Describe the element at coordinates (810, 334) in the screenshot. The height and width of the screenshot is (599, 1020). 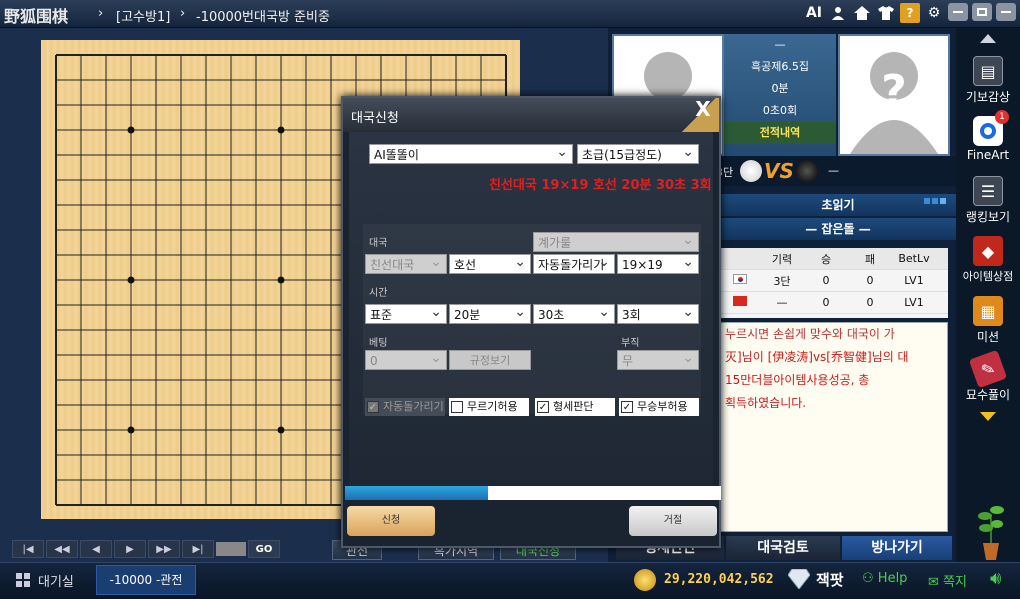
I see `chat-line: 누르시면 손쉽게 맞수와 대국이 가` at that location.